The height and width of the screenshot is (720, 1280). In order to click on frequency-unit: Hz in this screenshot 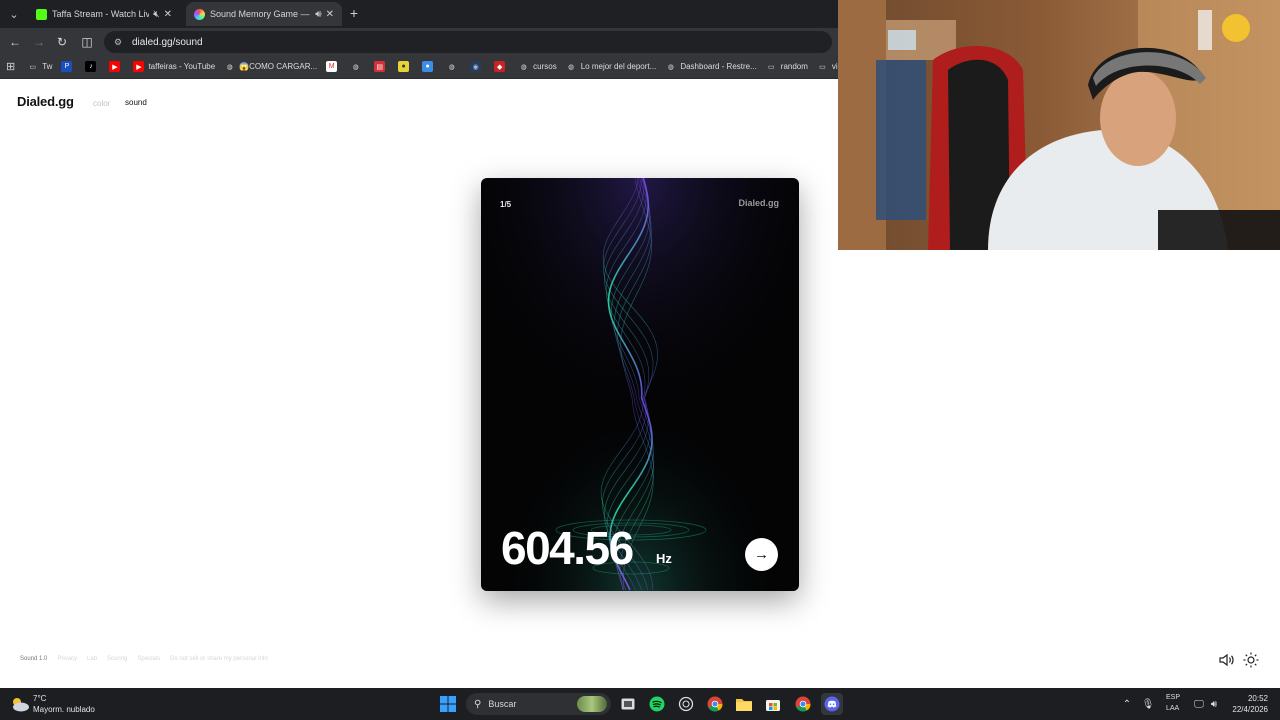, I will do `click(664, 558)`.